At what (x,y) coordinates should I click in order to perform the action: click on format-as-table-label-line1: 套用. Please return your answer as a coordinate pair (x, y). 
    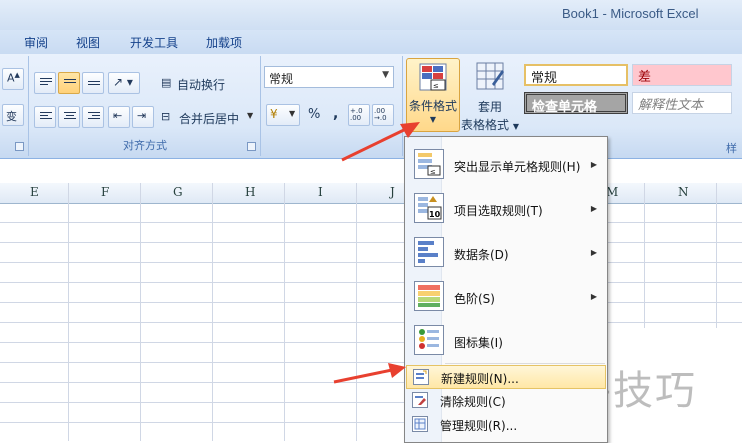
    Looking at the image, I should click on (489, 107).